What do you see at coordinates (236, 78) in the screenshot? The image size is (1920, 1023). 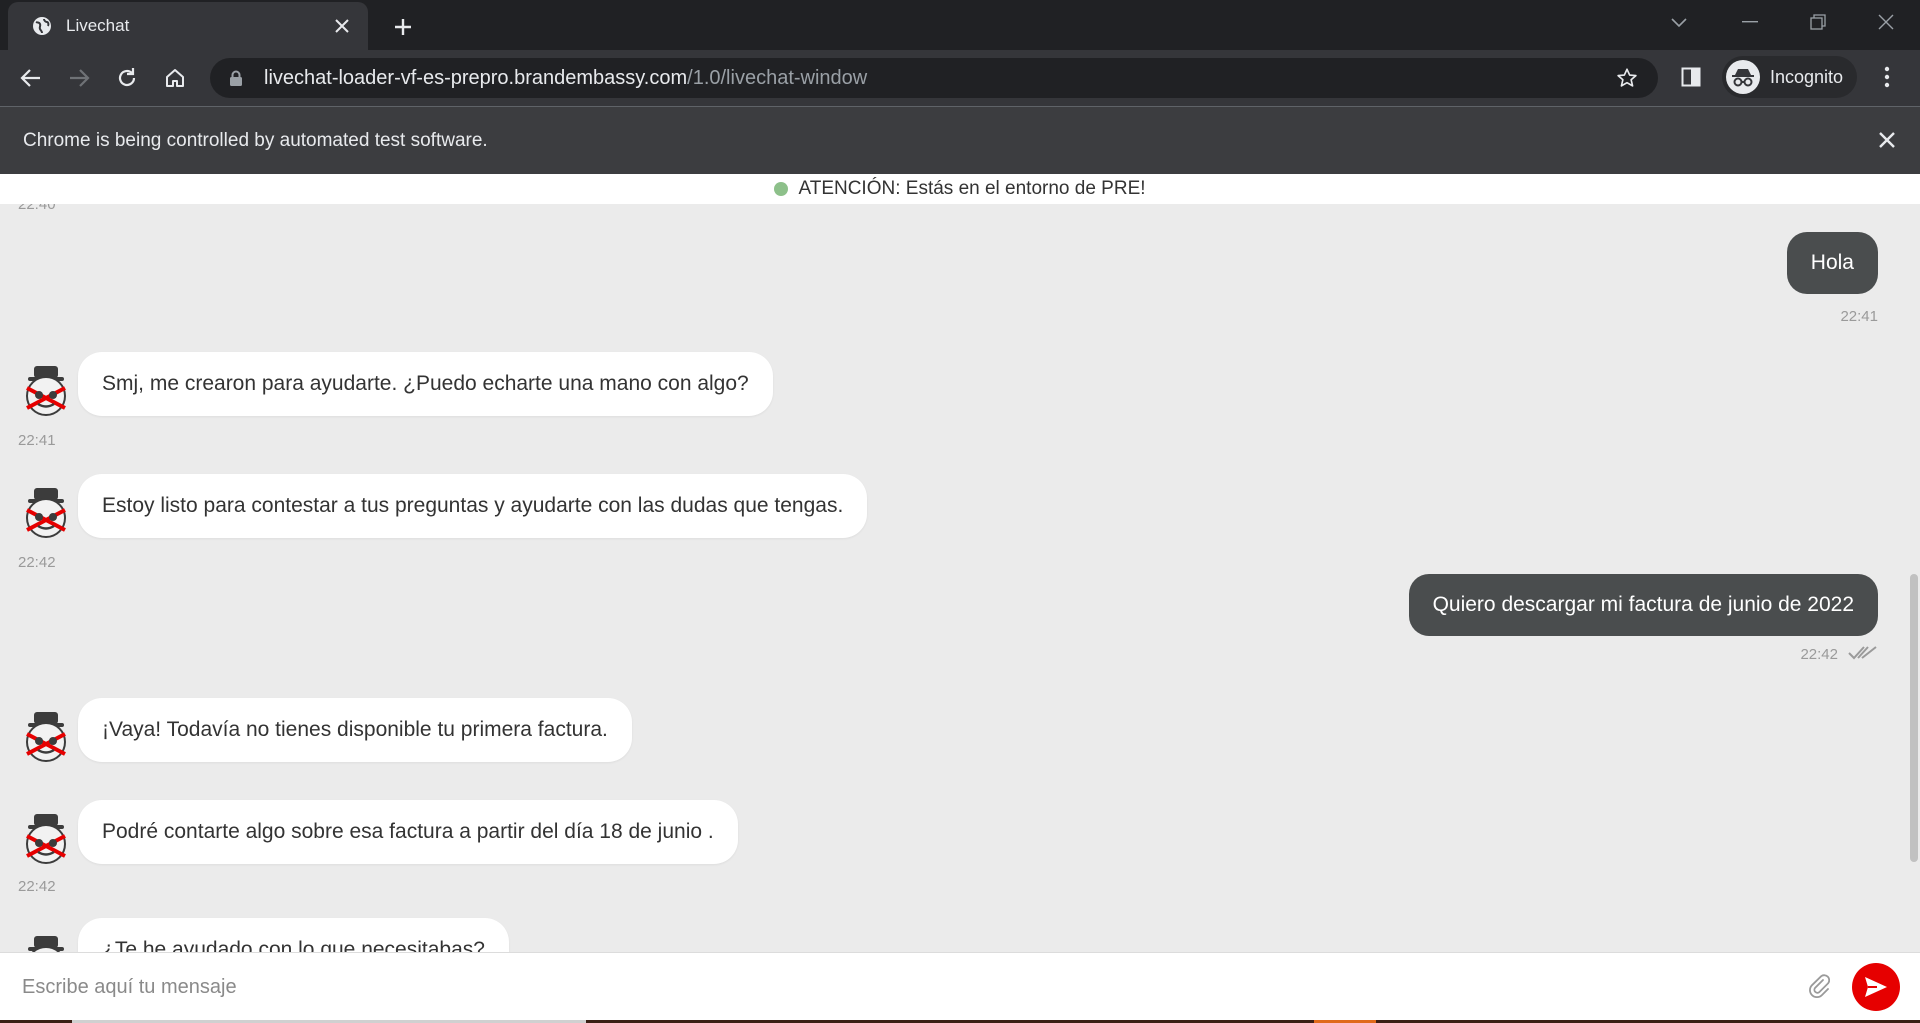 I see `lock-icon` at bounding box center [236, 78].